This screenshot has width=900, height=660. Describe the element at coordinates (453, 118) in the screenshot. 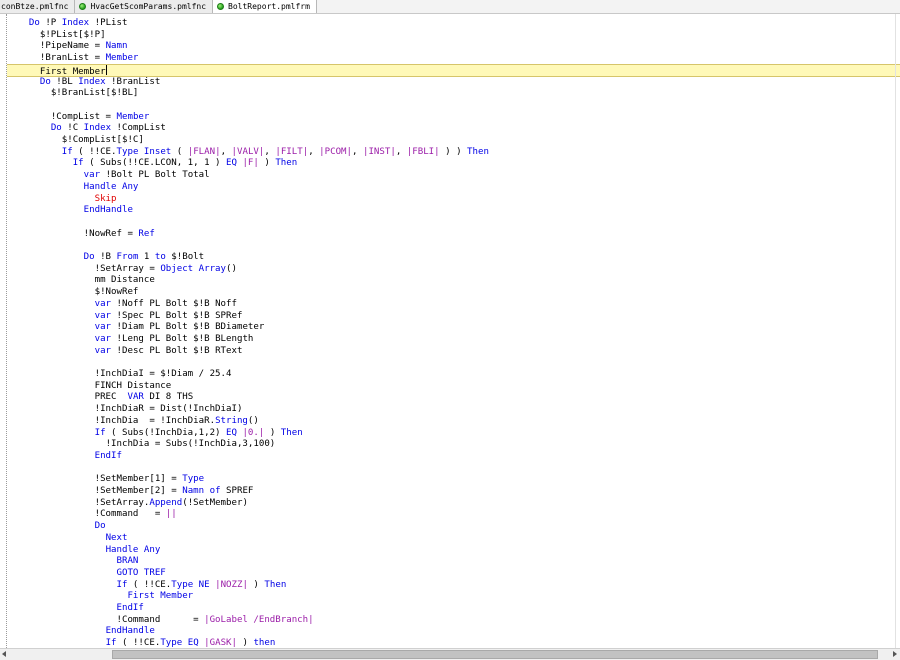

I see `code-line: !CompList = Member` at that location.